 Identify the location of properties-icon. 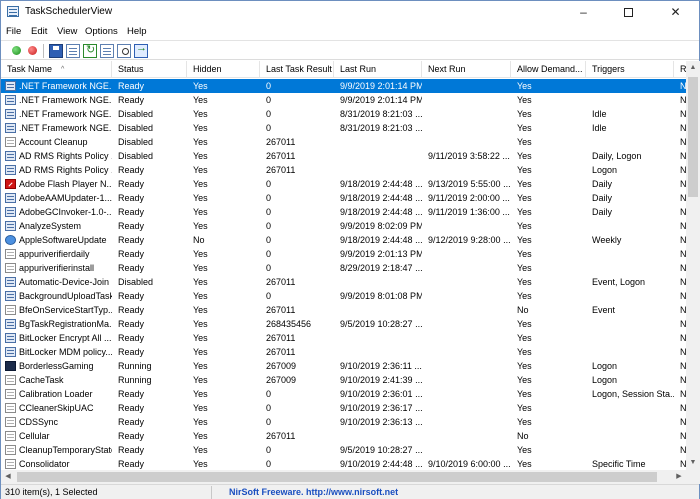
(73, 51).